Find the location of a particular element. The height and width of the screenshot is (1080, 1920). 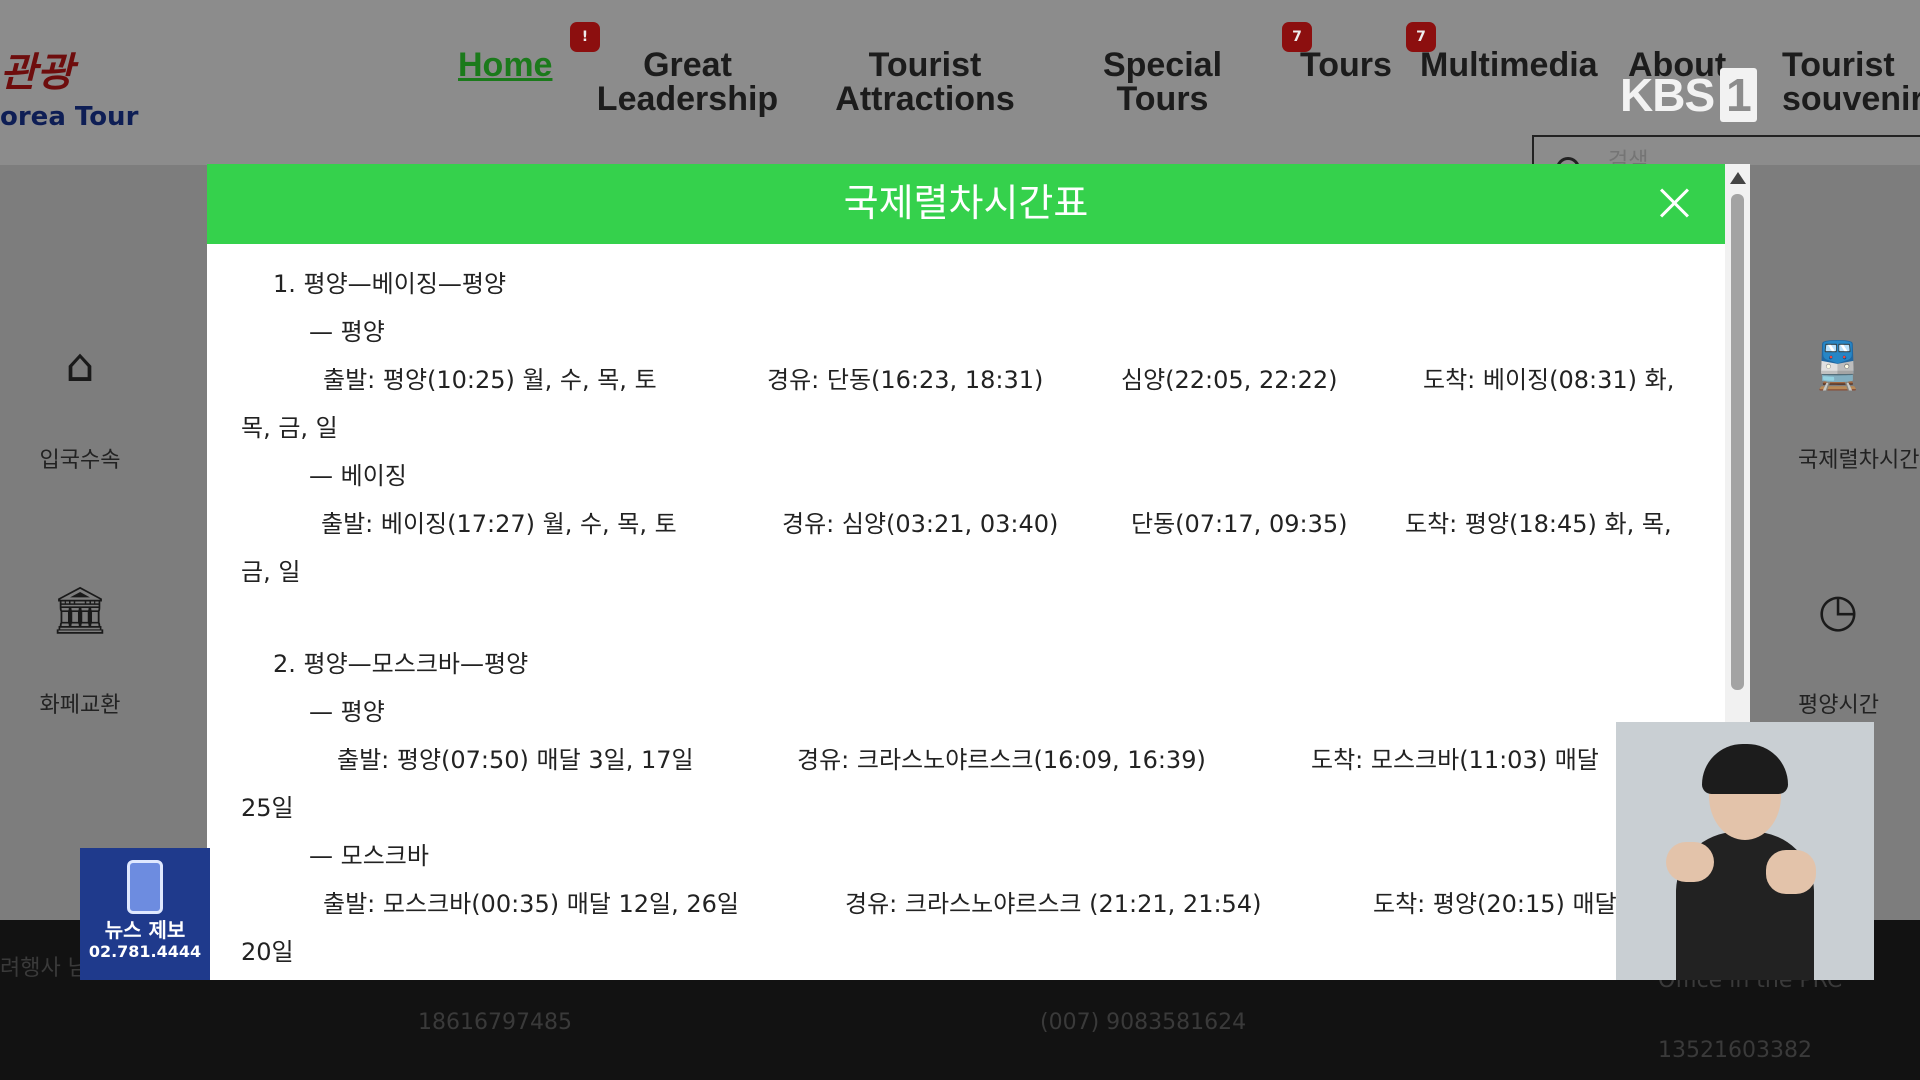

quick-link-immigration: ⌂ 입국수속 is located at coordinates (80, 407).